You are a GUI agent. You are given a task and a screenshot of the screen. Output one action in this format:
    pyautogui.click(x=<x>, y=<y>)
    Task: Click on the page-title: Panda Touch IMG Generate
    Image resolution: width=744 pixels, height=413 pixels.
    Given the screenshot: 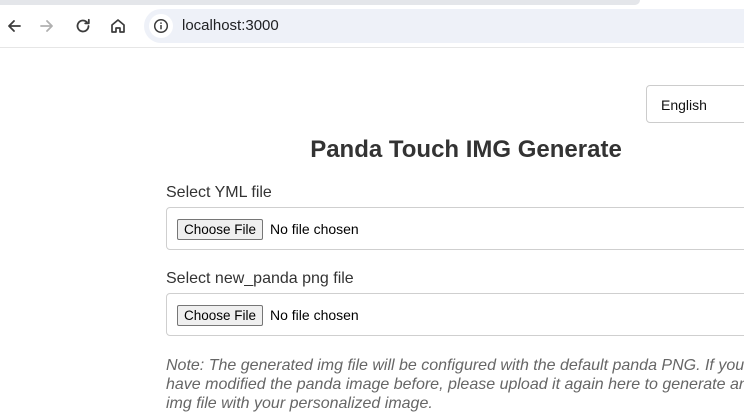 What is the action you would take?
    pyautogui.click(x=466, y=149)
    